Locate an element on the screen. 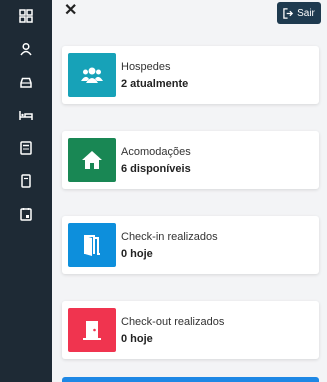  close-button: ✕ is located at coordinates (71, 11).